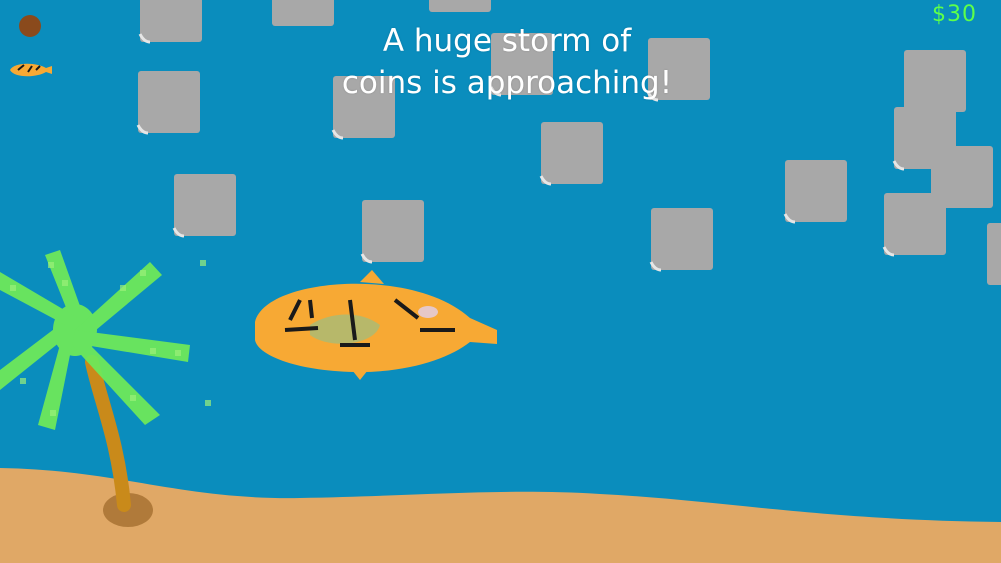 The image size is (1001, 563). I want to click on storm-warning-message: A huge storm of coins is approaching!, so click(507, 62).